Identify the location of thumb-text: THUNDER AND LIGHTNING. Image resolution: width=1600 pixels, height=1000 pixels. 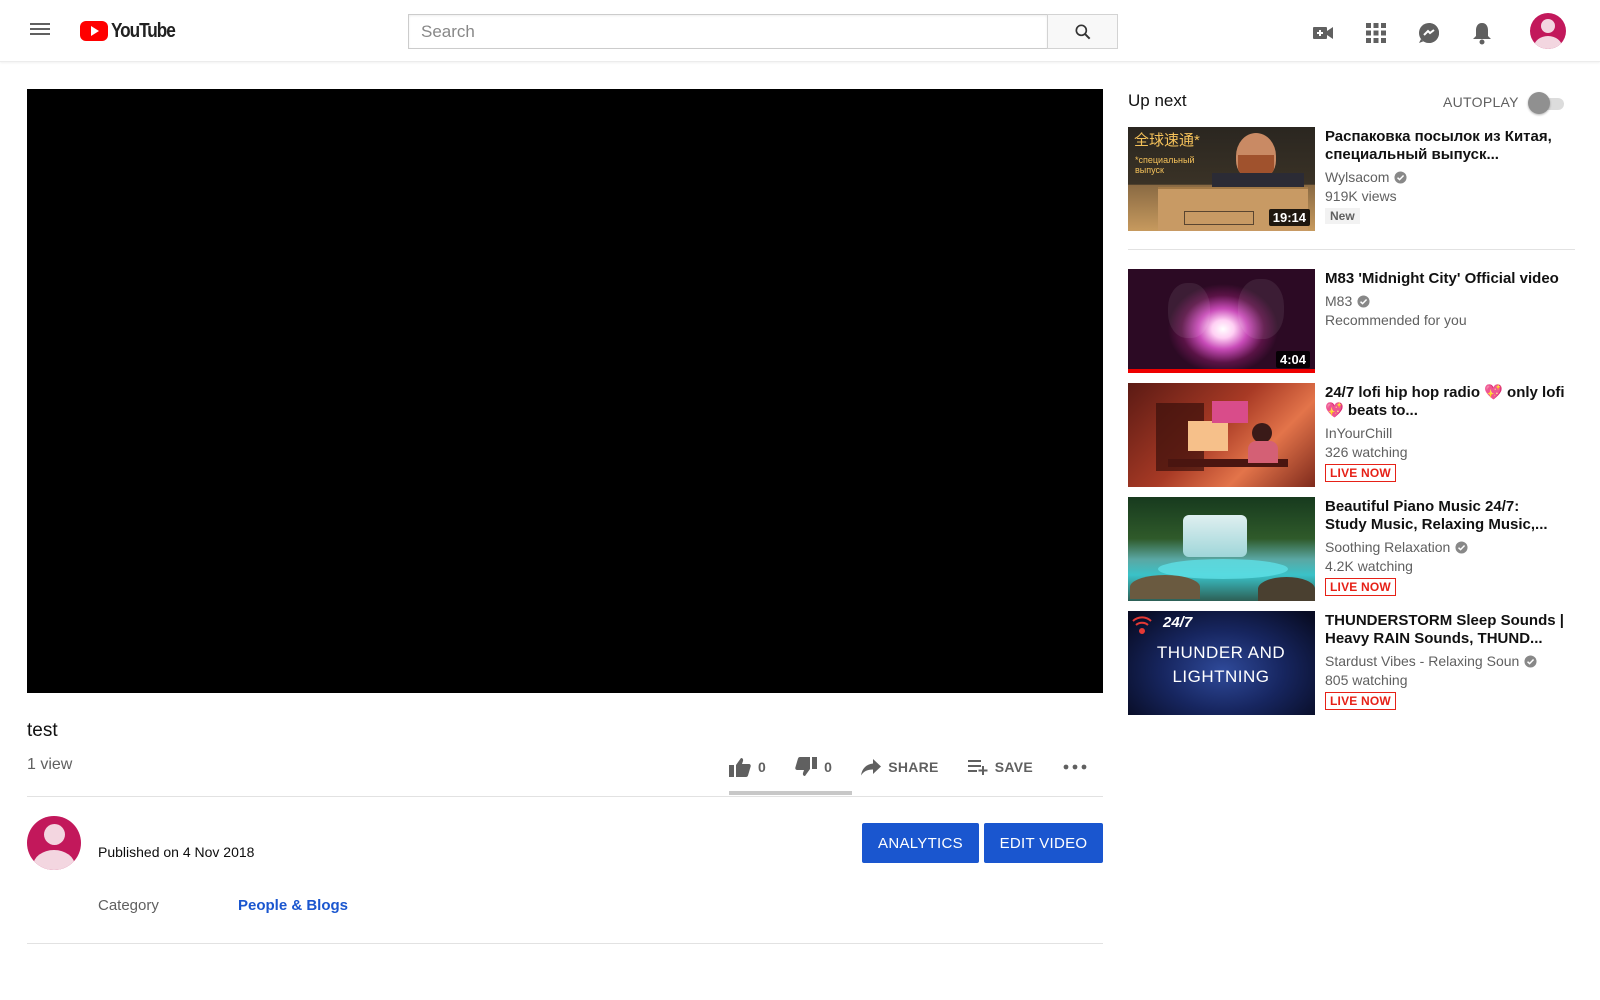
(1221, 664).